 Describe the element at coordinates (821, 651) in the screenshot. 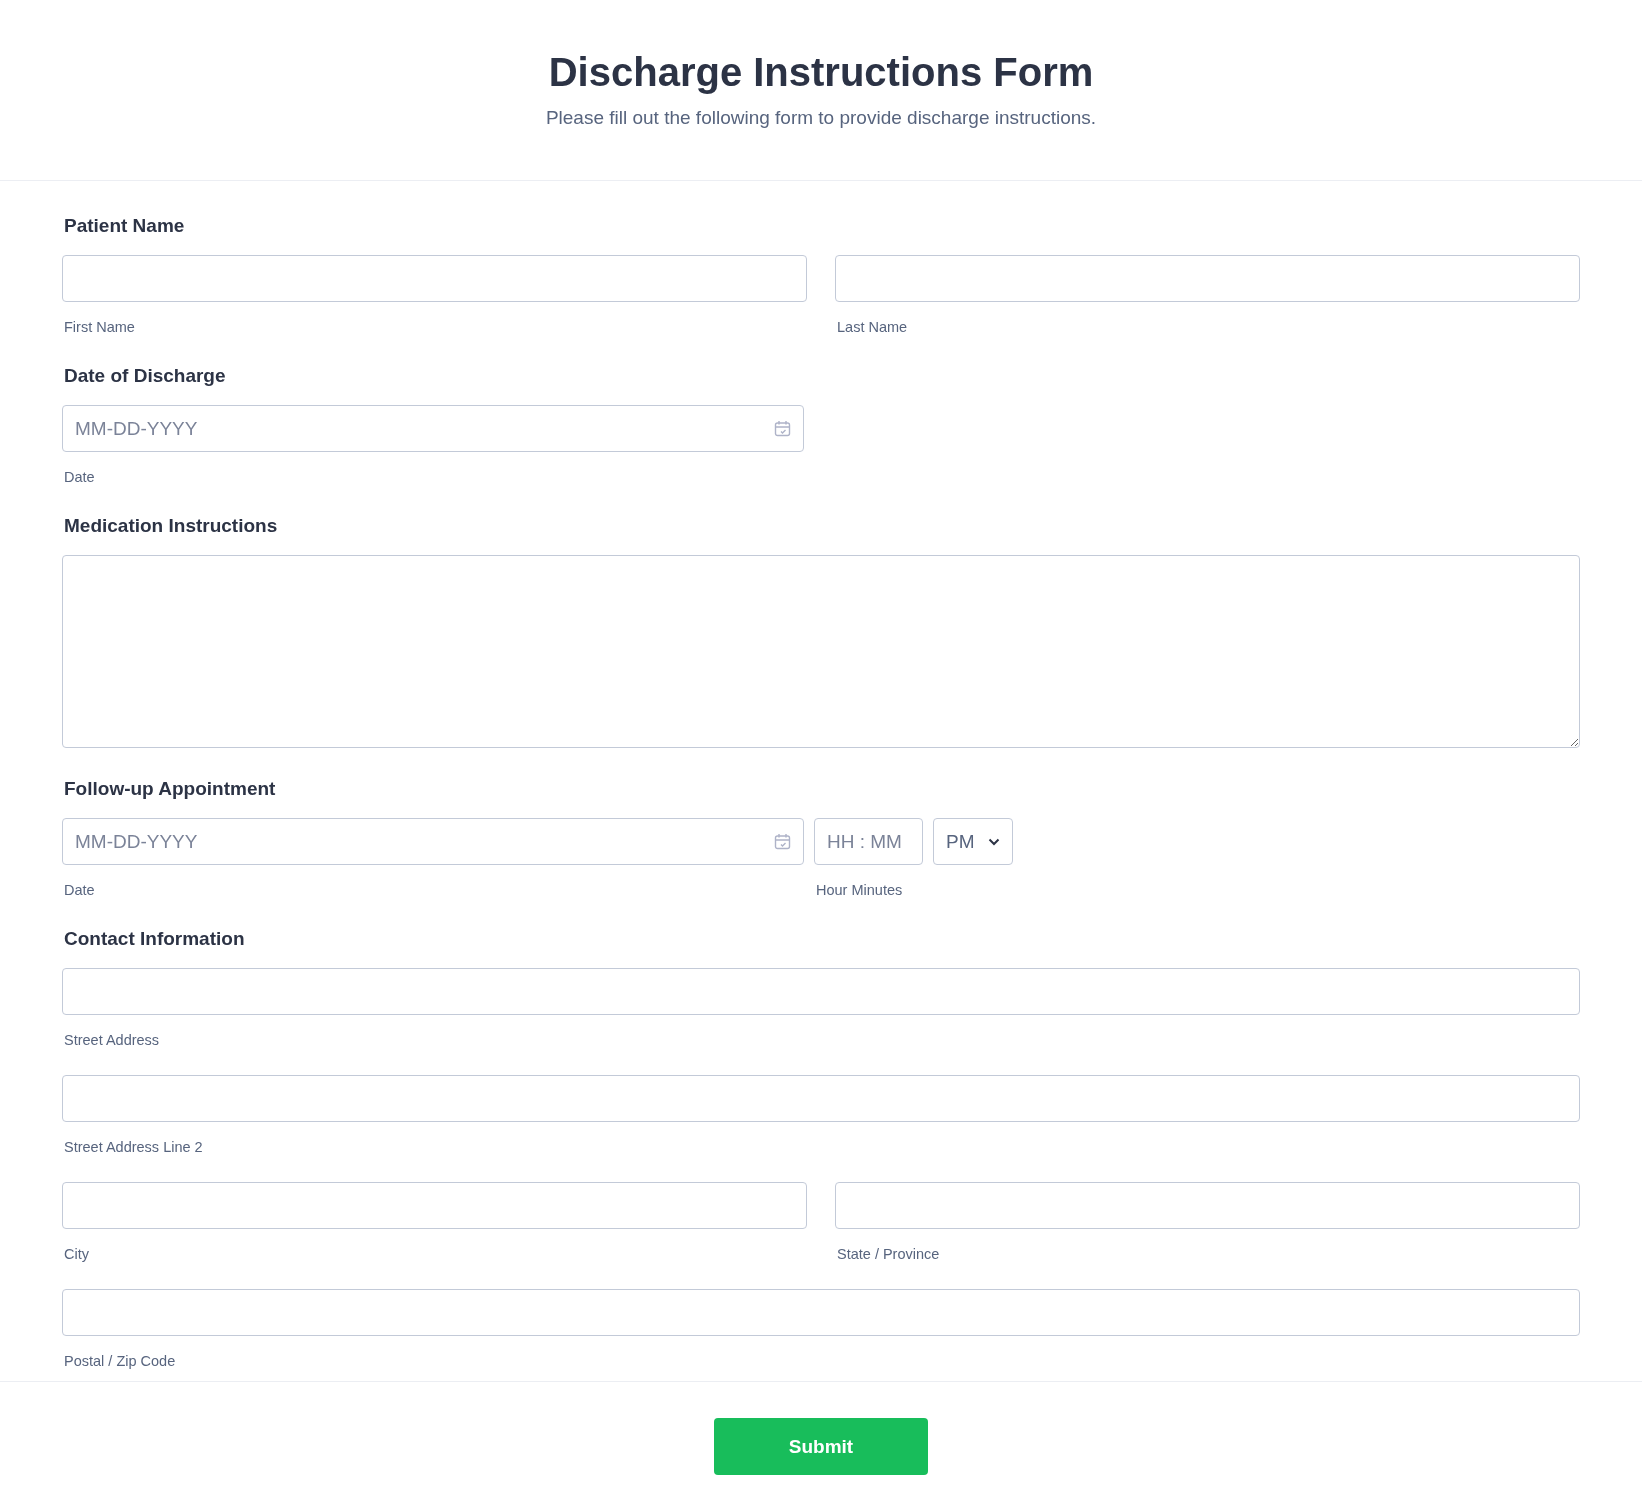

I see `text-area` at that location.